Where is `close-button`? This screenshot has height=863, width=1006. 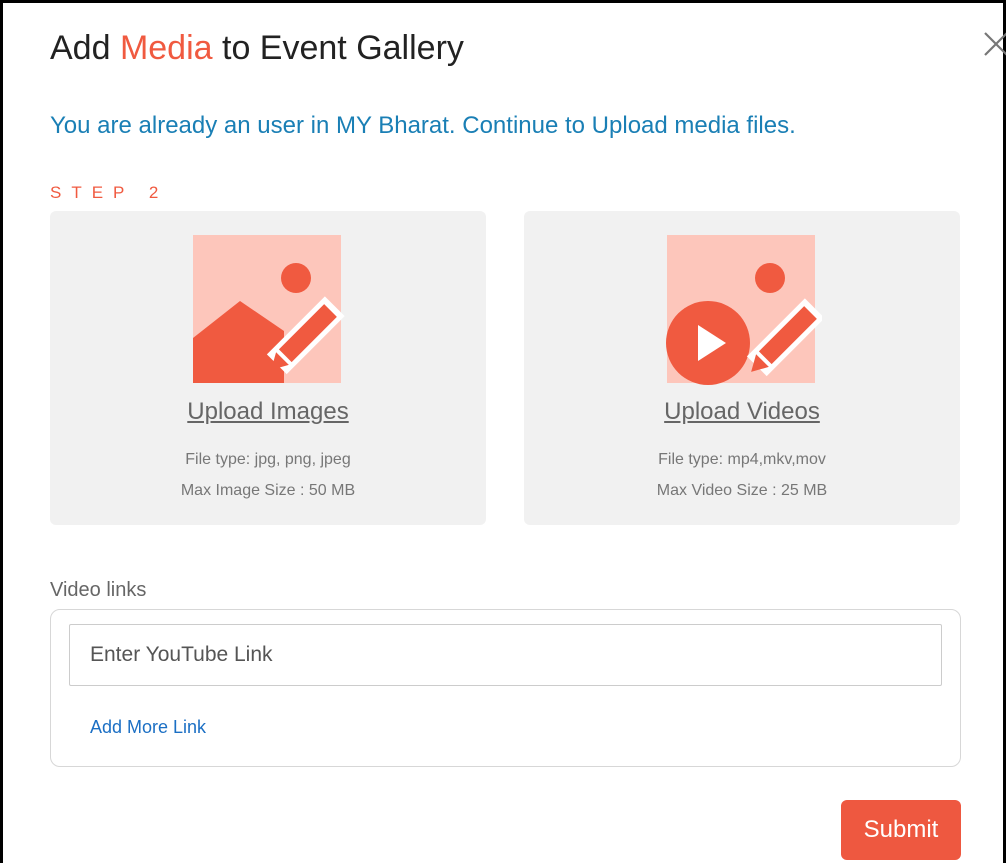
close-button is located at coordinates (993, 44).